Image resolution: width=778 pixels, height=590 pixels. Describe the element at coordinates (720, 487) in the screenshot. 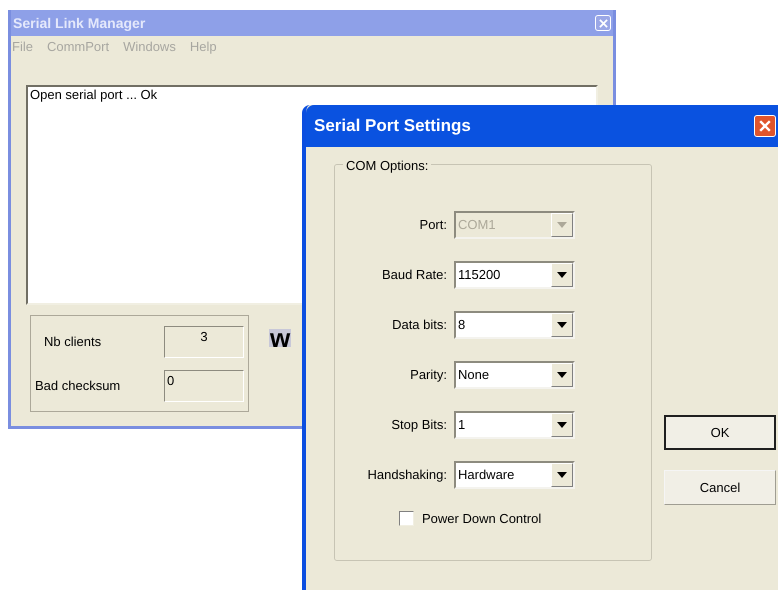

I see `dialog-button: Cancel` at that location.